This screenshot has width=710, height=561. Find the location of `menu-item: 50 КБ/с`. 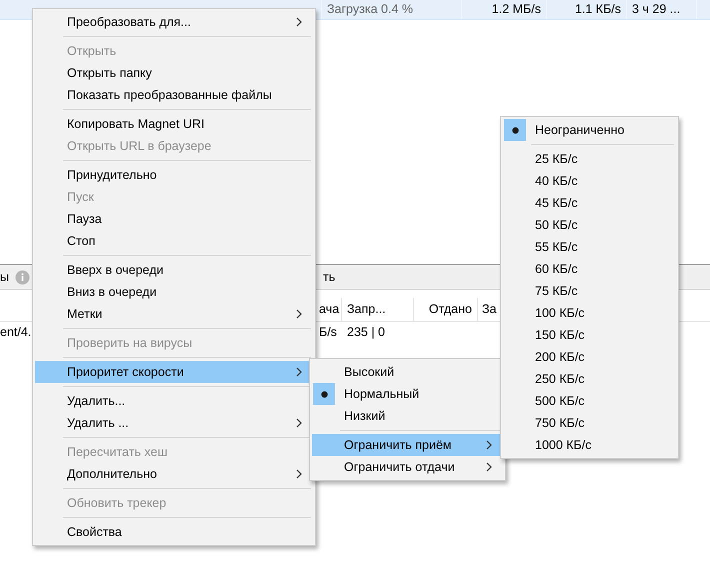

menu-item: 50 КБ/с is located at coordinates (589, 225).